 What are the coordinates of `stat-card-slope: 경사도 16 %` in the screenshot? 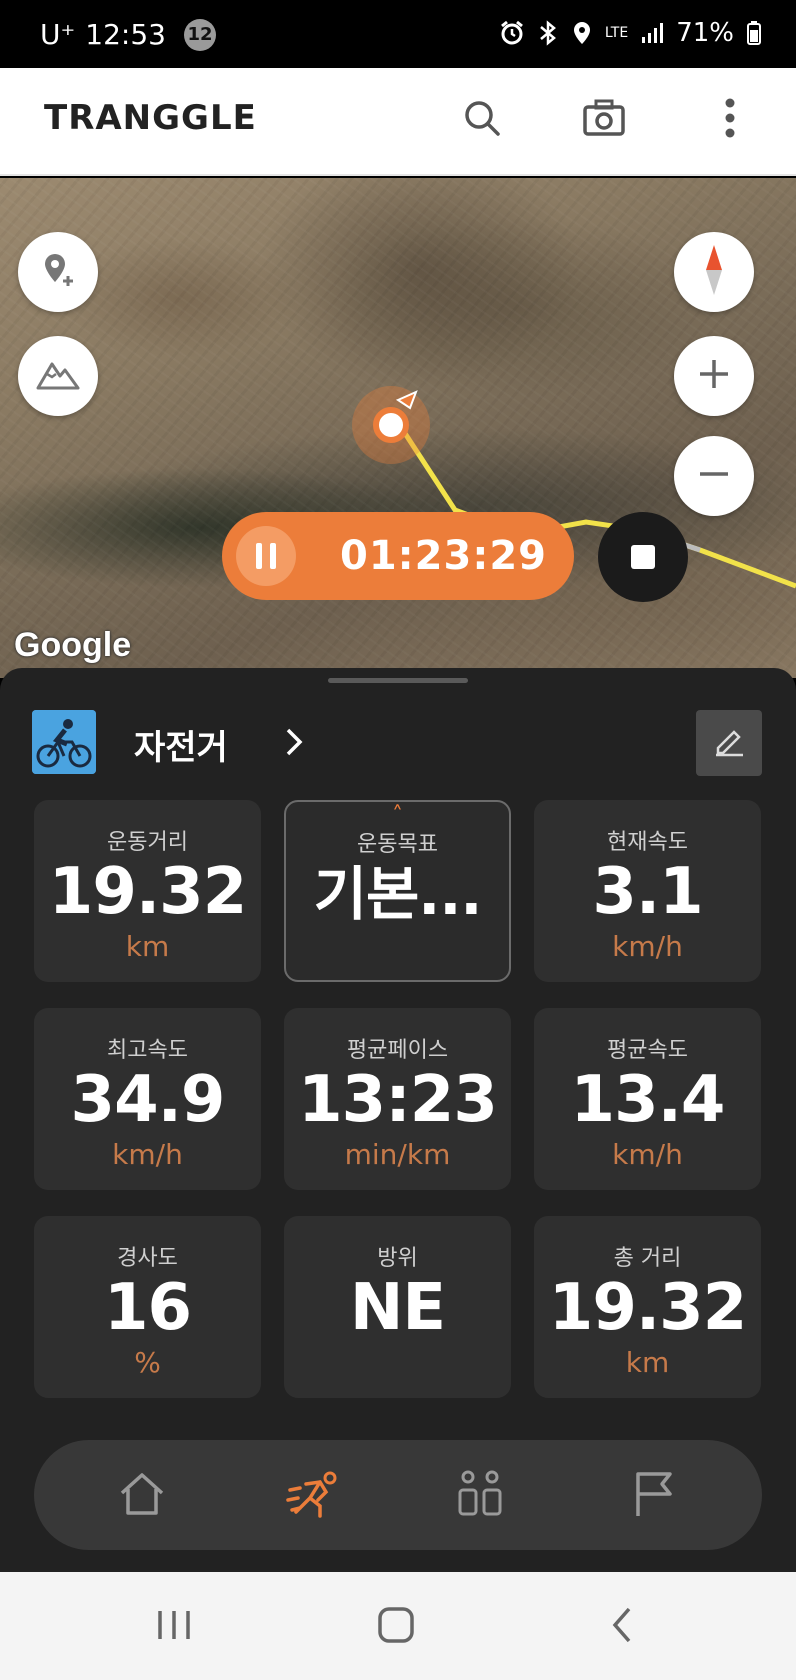 It's located at (147, 1307).